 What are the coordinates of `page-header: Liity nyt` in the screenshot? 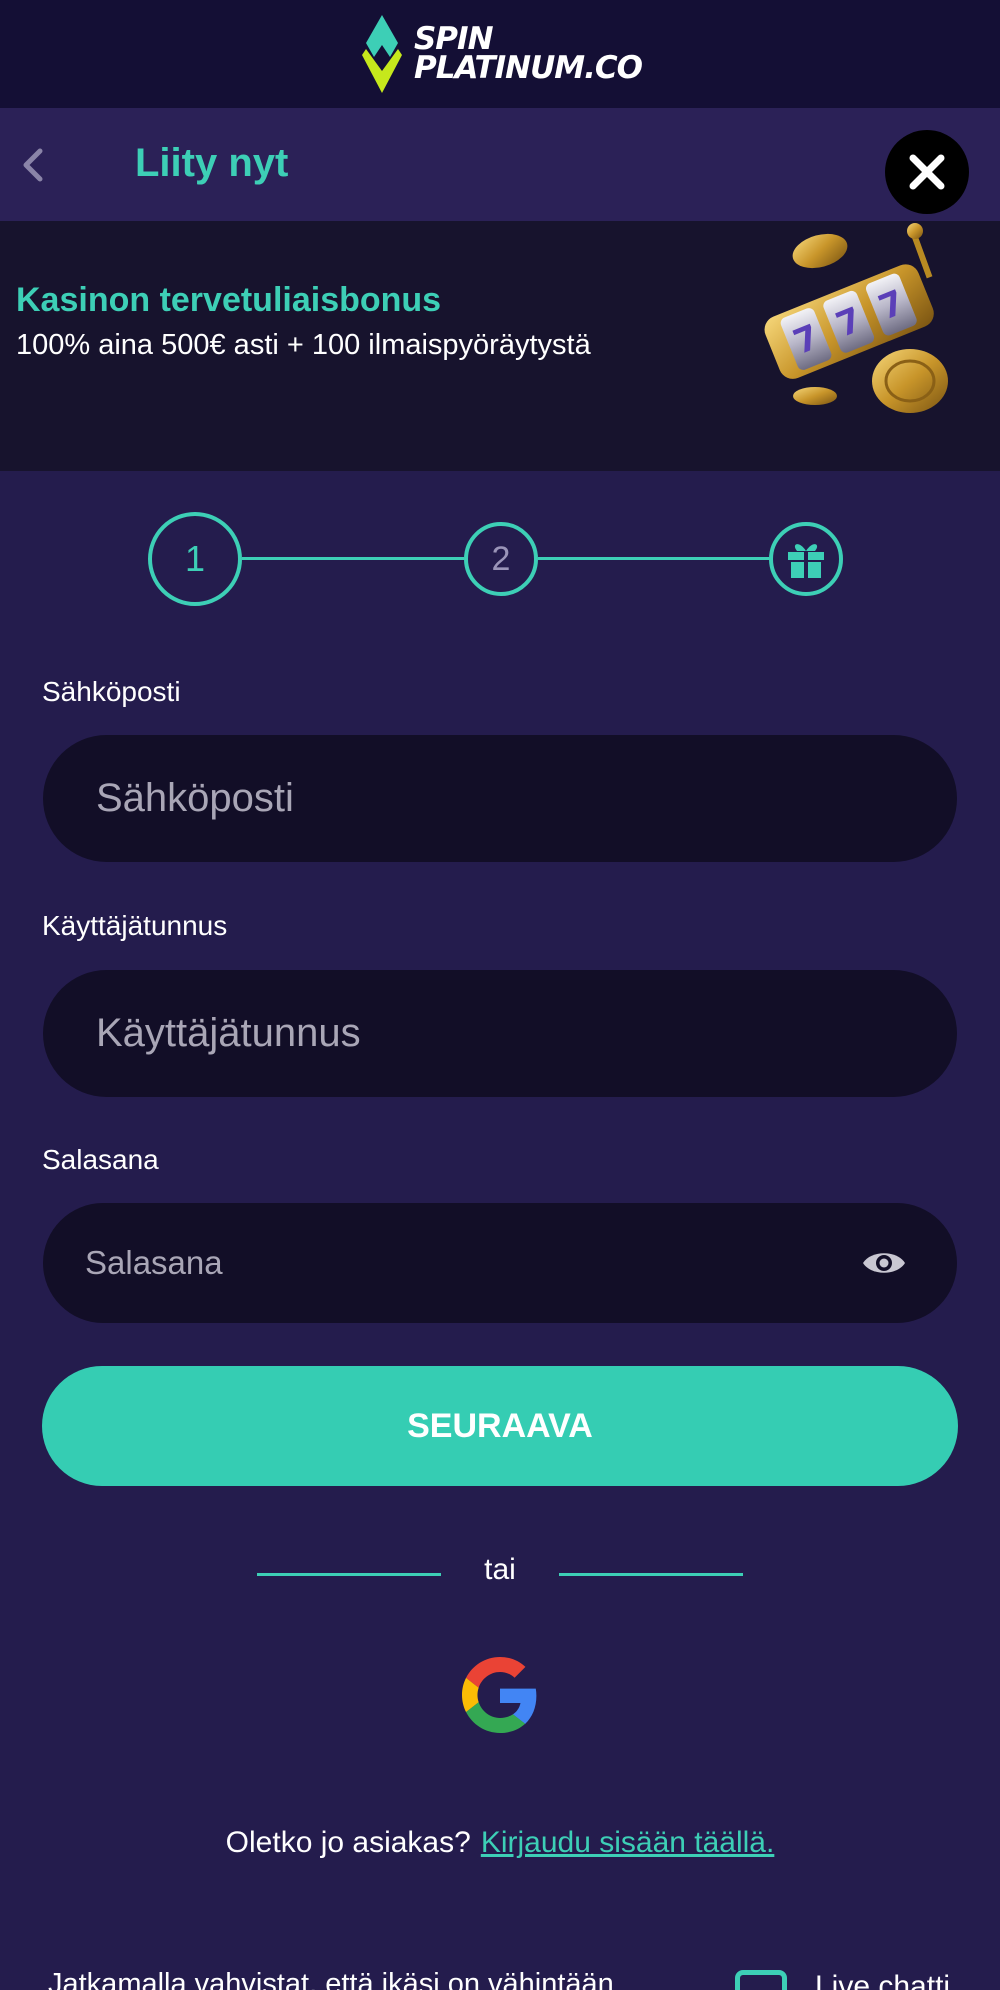 It's located at (500, 164).